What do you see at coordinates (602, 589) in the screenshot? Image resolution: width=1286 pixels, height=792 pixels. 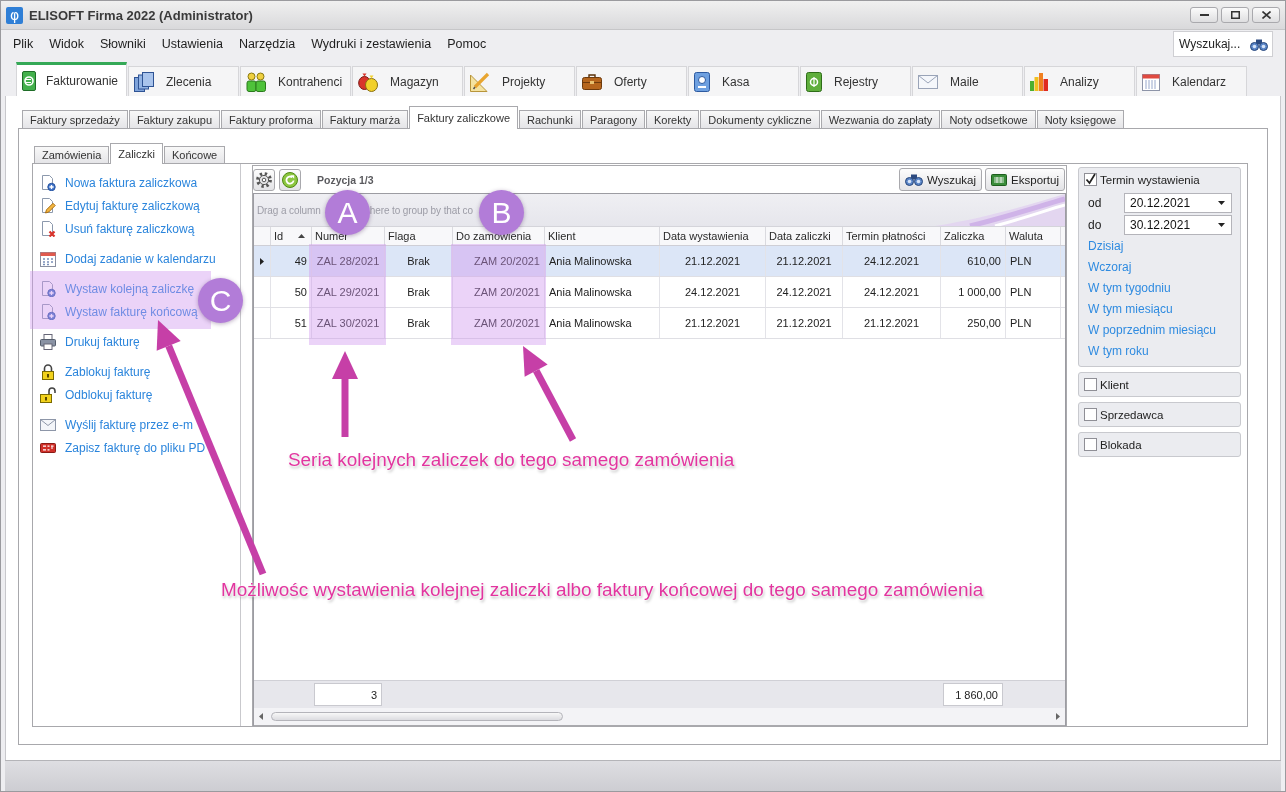 I see `annotation-caption: Możliwośc wystawienia kolejnej zaliczki albo faktury końcowej do tego samego zamówienia` at bounding box center [602, 589].